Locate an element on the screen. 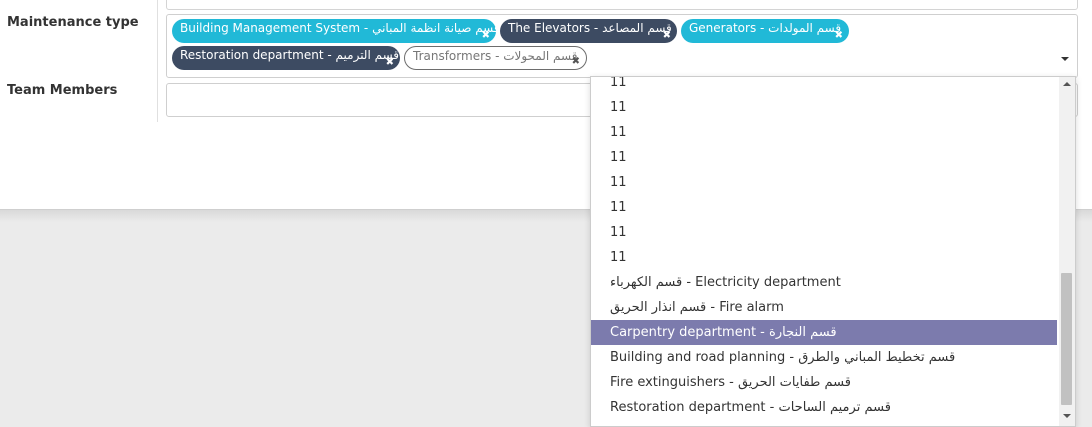 Image resolution: width=1092 pixels, height=427 pixels. selected-tag-transformers: Transformers - قسم المحولات ✖ is located at coordinates (495, 58).